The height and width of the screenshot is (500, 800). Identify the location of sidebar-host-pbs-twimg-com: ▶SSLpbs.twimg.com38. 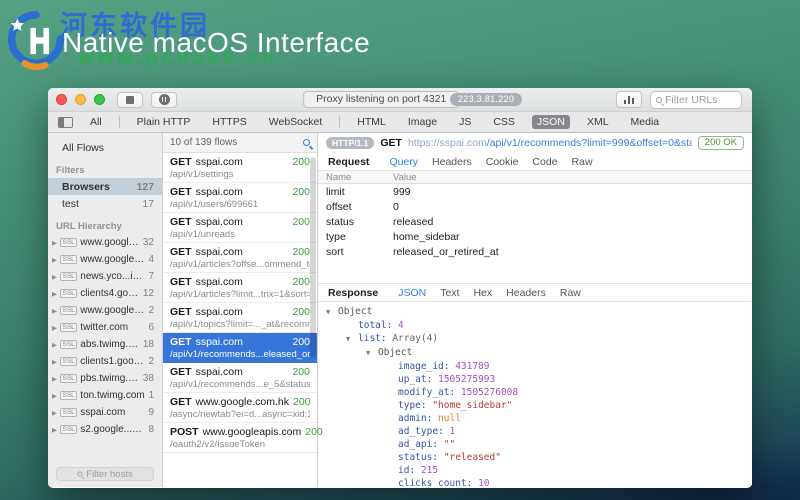
(105, 378).